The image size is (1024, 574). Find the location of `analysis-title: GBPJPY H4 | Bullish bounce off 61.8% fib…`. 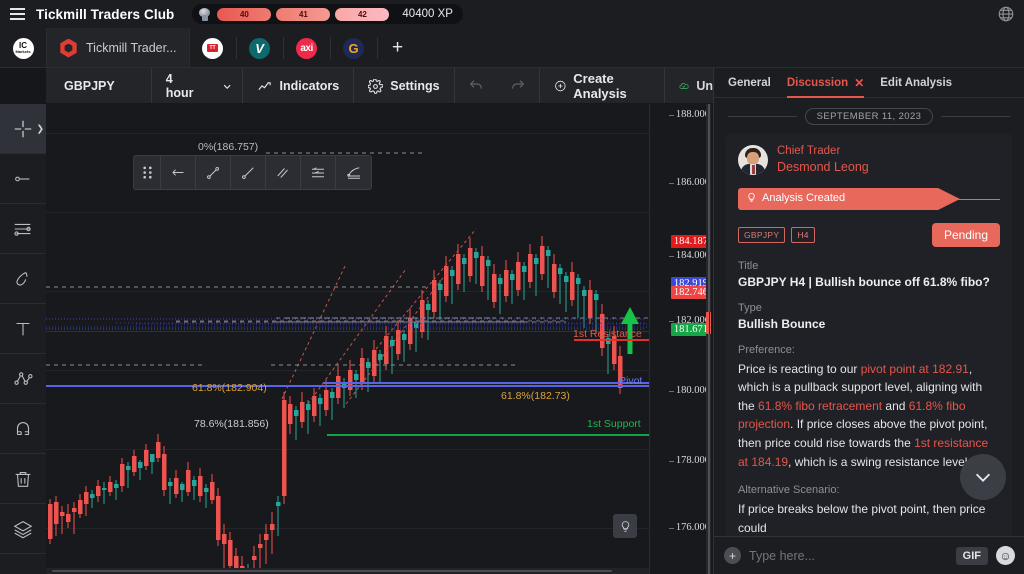

analysis-title: GBPJPY H4 | Bullish bounce off 61.8% fib… is located at coordinates (864, 281).